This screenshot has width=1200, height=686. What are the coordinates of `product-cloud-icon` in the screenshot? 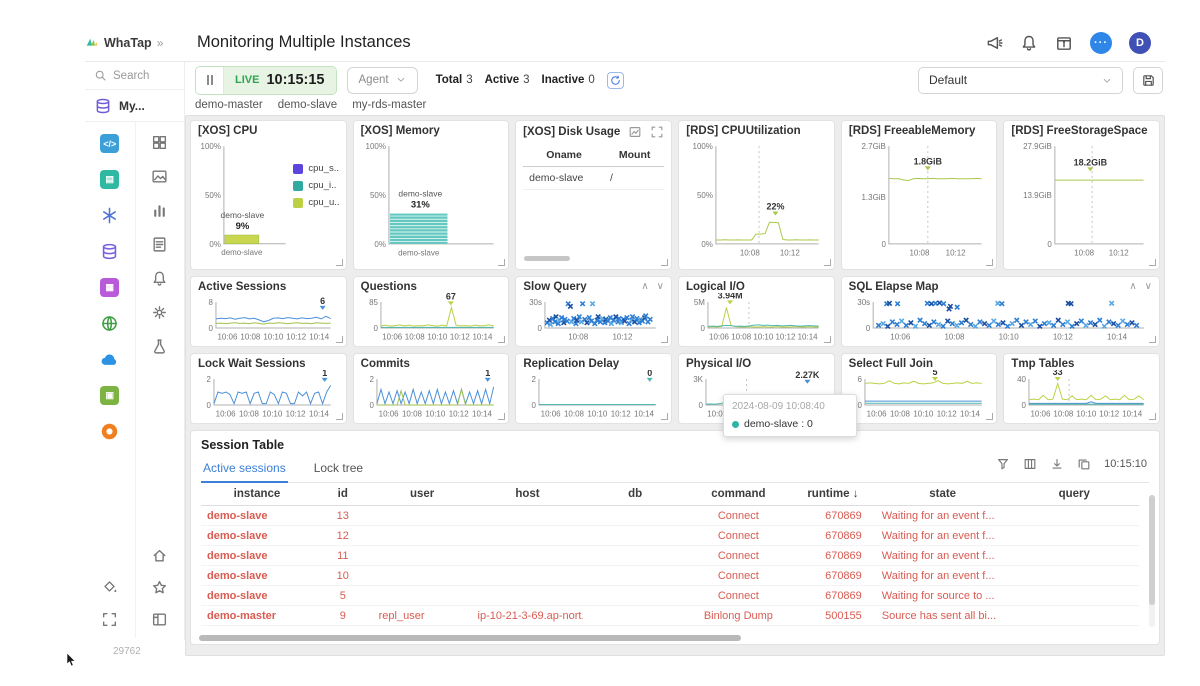 It's located at (109, 359).